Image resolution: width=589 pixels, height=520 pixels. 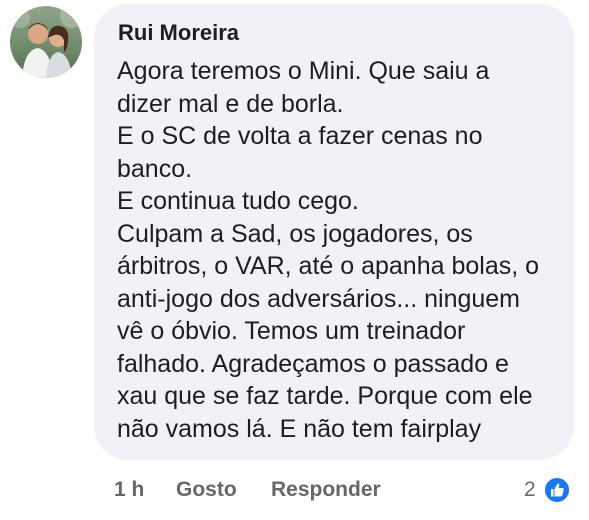 I want to click on comment-line: não vamos lá. E não tem fairplay, so click(x=299, y=428).